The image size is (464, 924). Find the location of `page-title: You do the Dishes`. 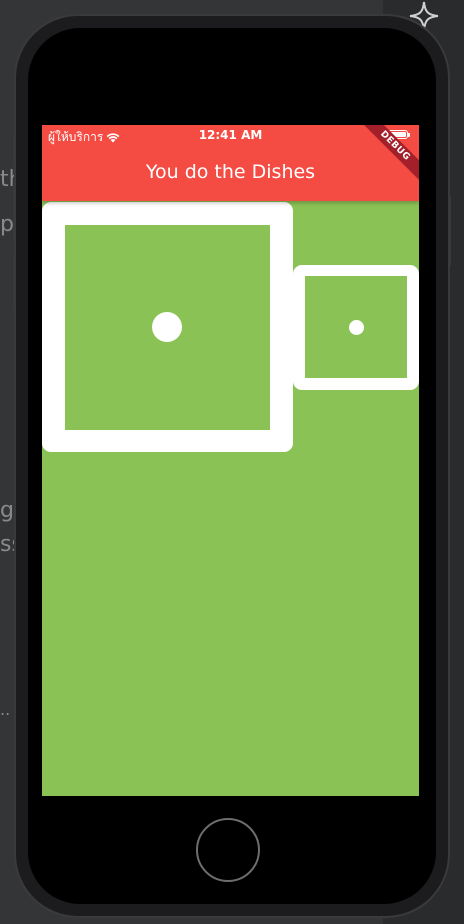

page-title: You do the Dishes is located at coordinates (230, 172).